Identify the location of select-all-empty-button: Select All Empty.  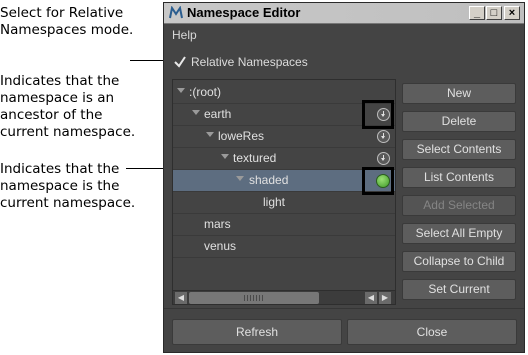
(459, 233).